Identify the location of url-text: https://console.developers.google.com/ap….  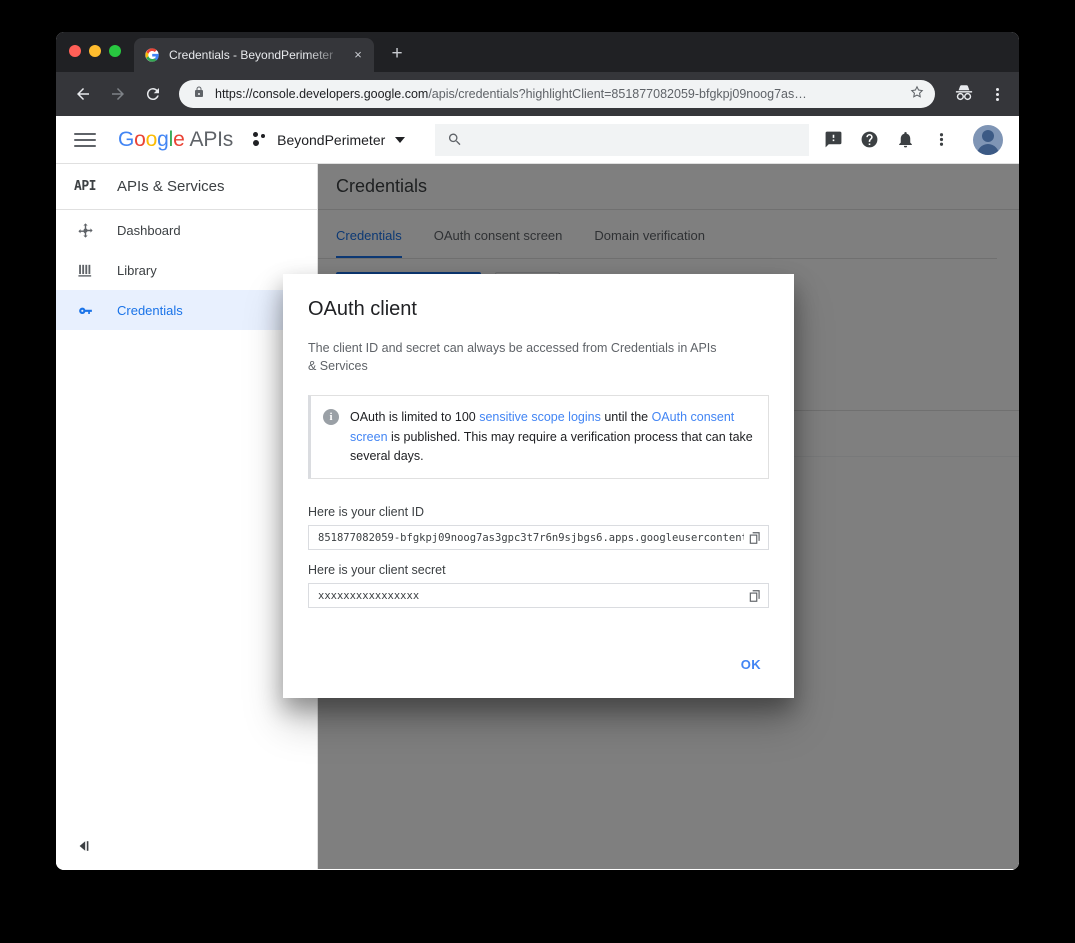
(558, 94).